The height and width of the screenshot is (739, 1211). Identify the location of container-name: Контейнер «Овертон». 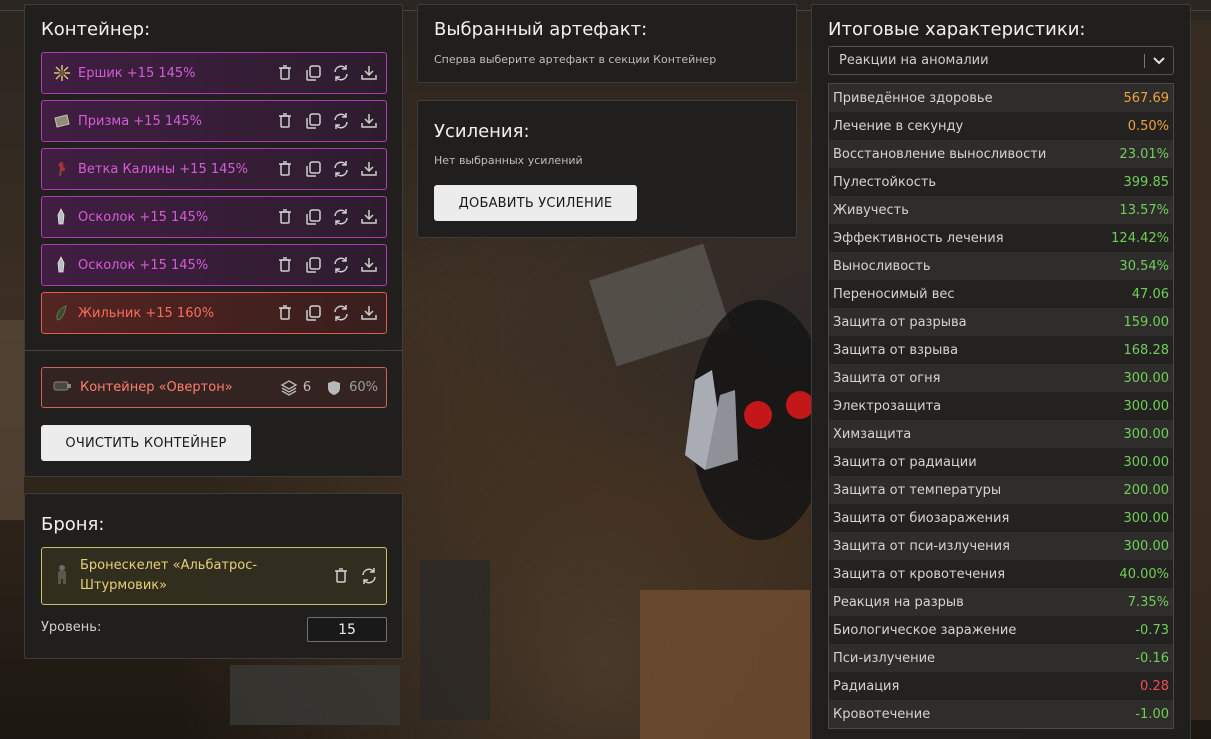
(156, 387).